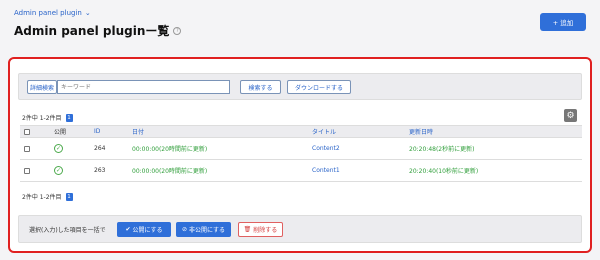 The image size is (600, 260). I want to click on col-updated: 更新日時, so click(493, 131).